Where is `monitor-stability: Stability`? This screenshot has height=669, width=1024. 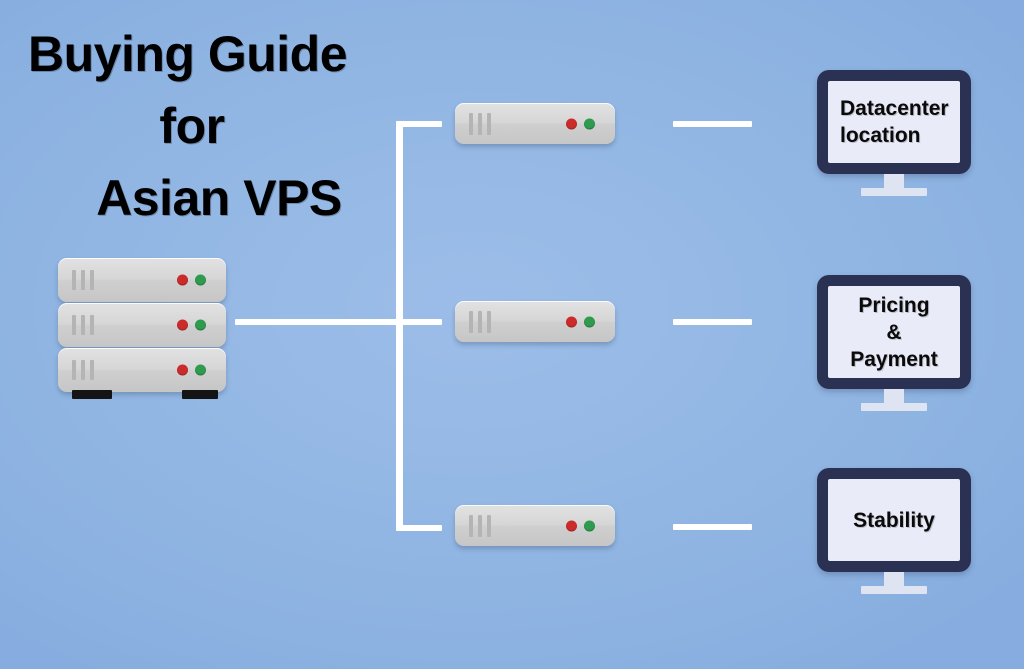
monitor-stability: Stability is located at coordinates (894, 531).